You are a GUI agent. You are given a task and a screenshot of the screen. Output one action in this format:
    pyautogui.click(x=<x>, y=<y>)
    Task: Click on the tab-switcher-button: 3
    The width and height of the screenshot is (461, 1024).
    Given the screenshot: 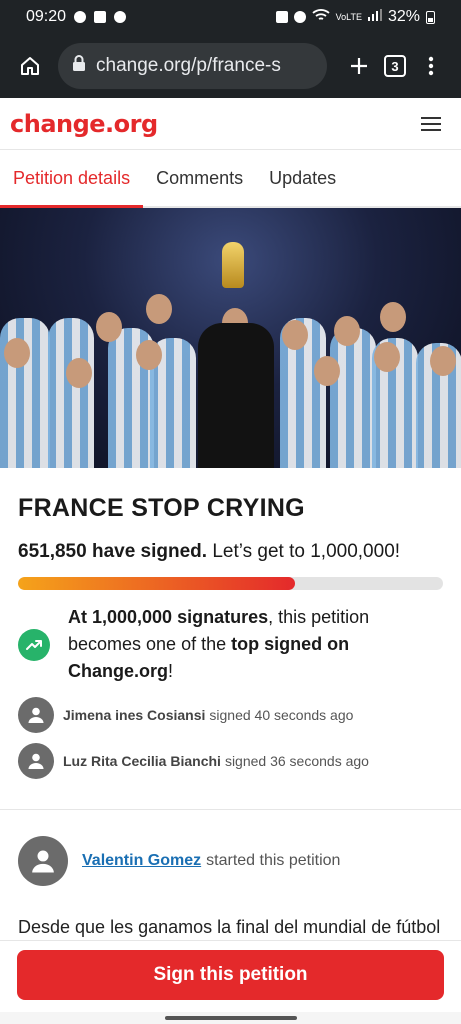 What is the action you would take?
    pyautogui.click(x=395, y=66)
    